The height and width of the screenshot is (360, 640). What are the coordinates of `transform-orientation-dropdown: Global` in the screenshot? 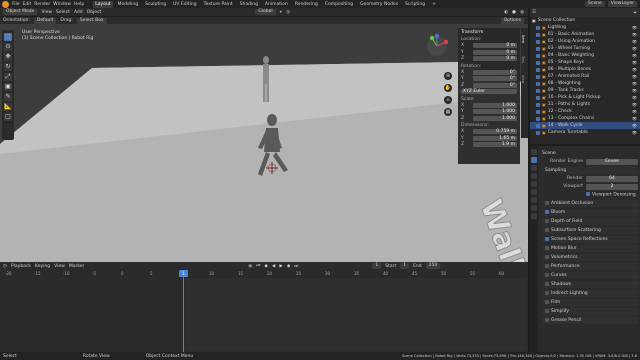 It's located at (265, 12).